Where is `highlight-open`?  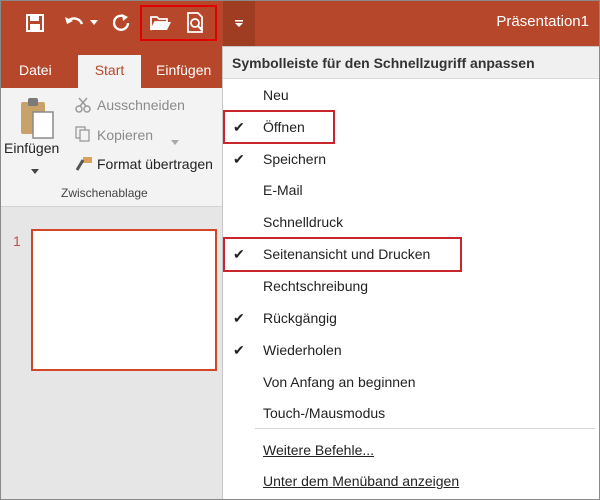
highlight-open is located at coordinates (279, 127).